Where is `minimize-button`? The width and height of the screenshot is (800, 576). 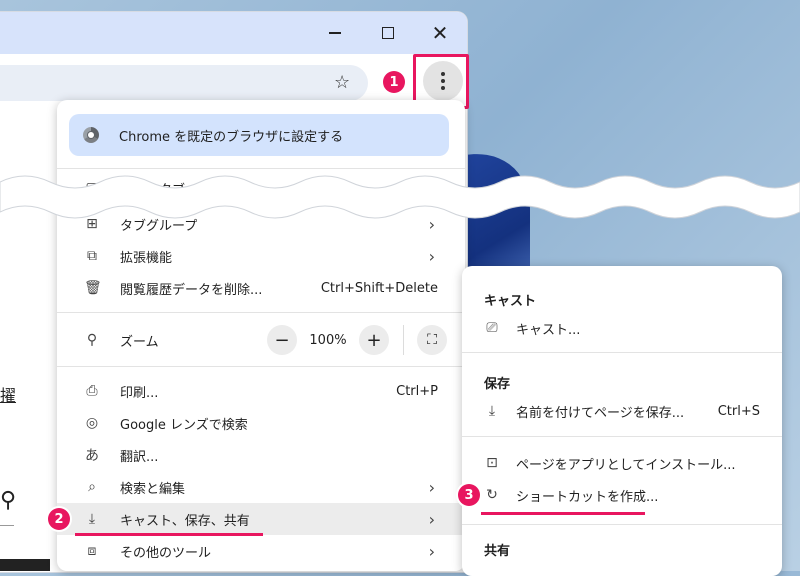 minimize-button is located at coordinates (335, 33).